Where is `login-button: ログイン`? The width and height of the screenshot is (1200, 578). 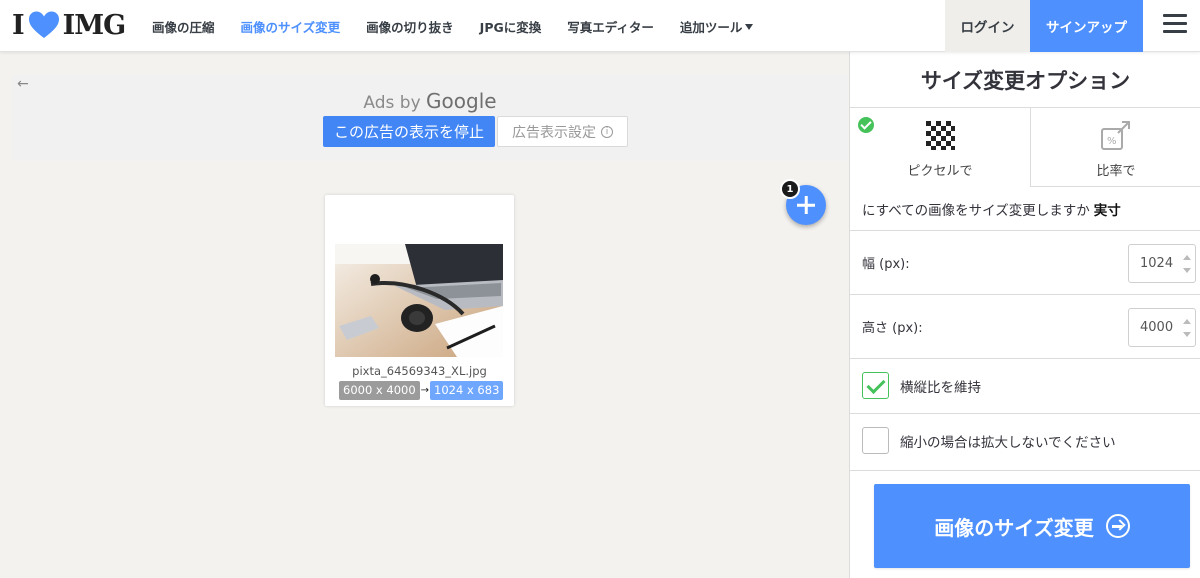 login-button: ログイン is located at coordinates (987, 26).